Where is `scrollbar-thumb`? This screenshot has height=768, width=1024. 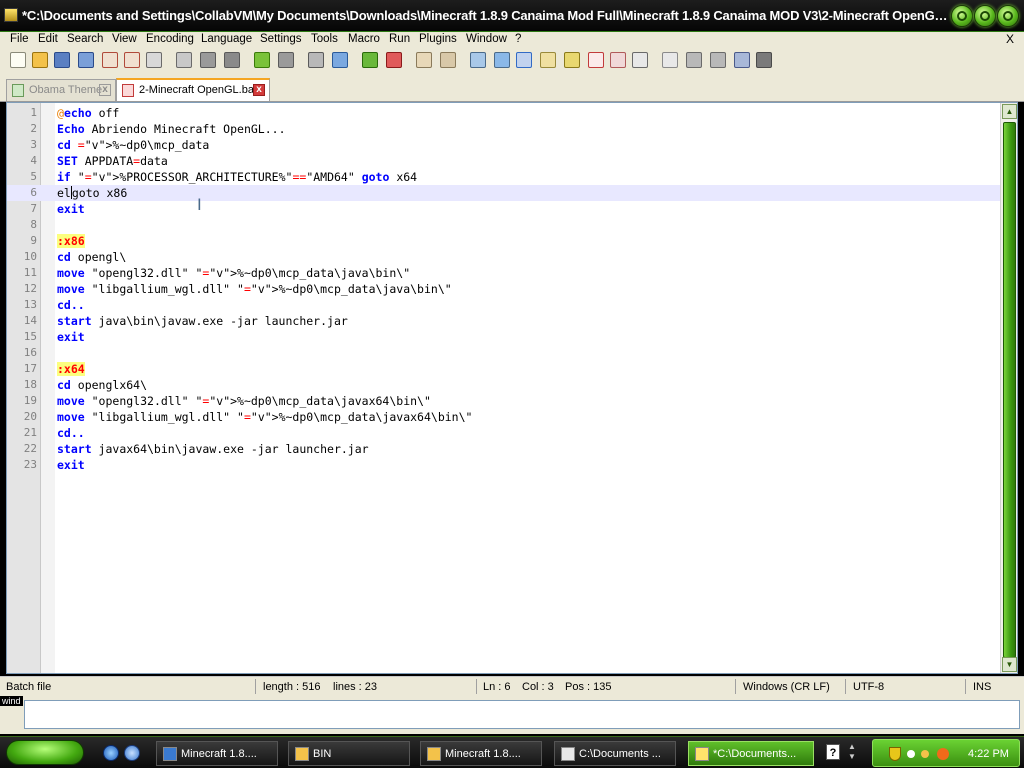 scrollbar-thumb is located at coordinates (1009, 390).